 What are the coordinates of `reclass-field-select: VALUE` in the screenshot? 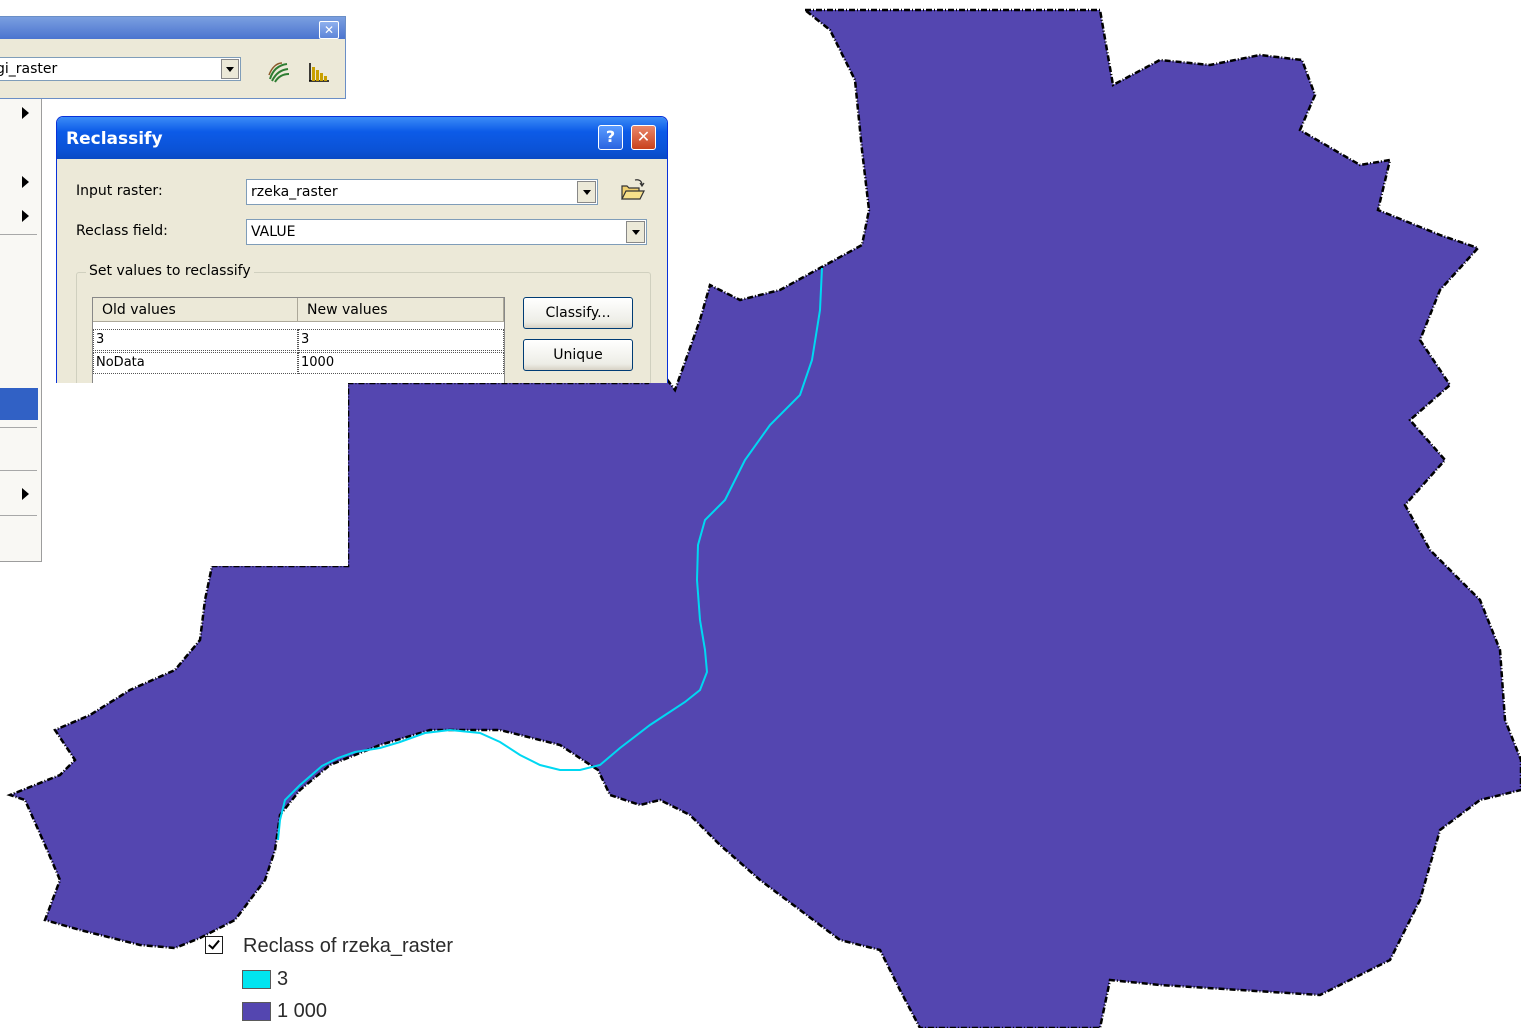 It's located at (446, 232).